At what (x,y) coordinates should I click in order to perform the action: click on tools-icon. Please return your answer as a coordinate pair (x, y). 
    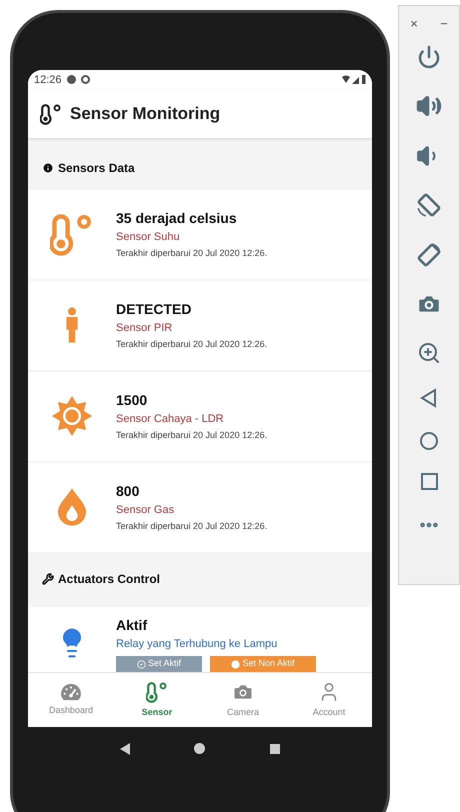
    Looking at the image, I should click on (48, 579).